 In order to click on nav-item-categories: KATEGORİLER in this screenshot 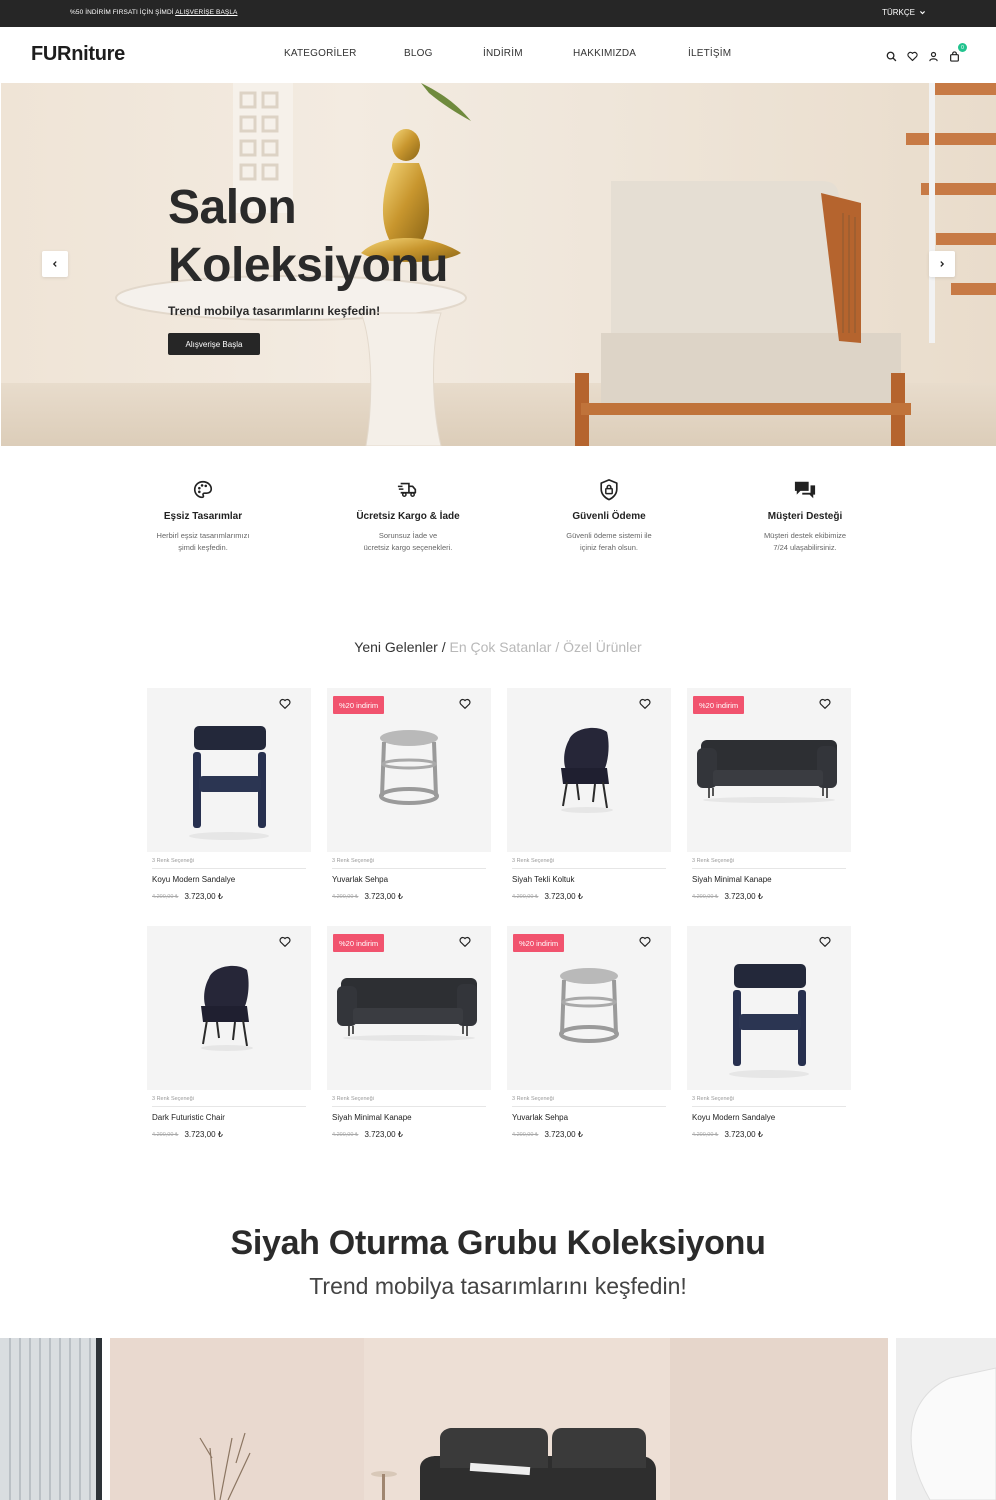, I will do `click(320, 53)`.